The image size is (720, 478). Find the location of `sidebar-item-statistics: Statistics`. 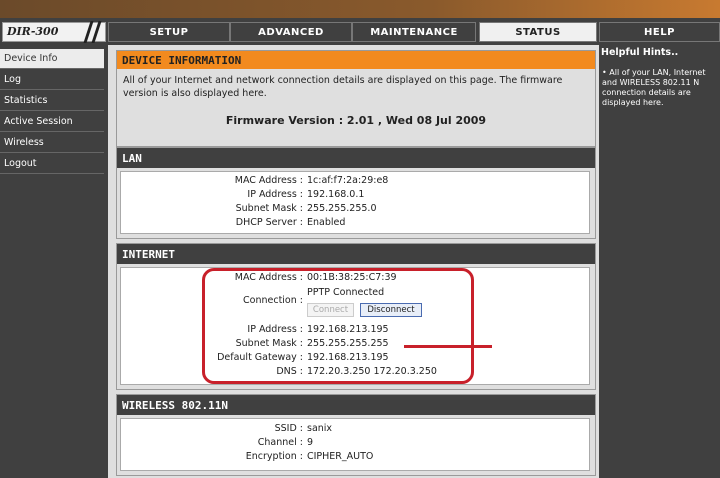

sidebar-item-statistics: Statistics is located at coordinates (52, 101).